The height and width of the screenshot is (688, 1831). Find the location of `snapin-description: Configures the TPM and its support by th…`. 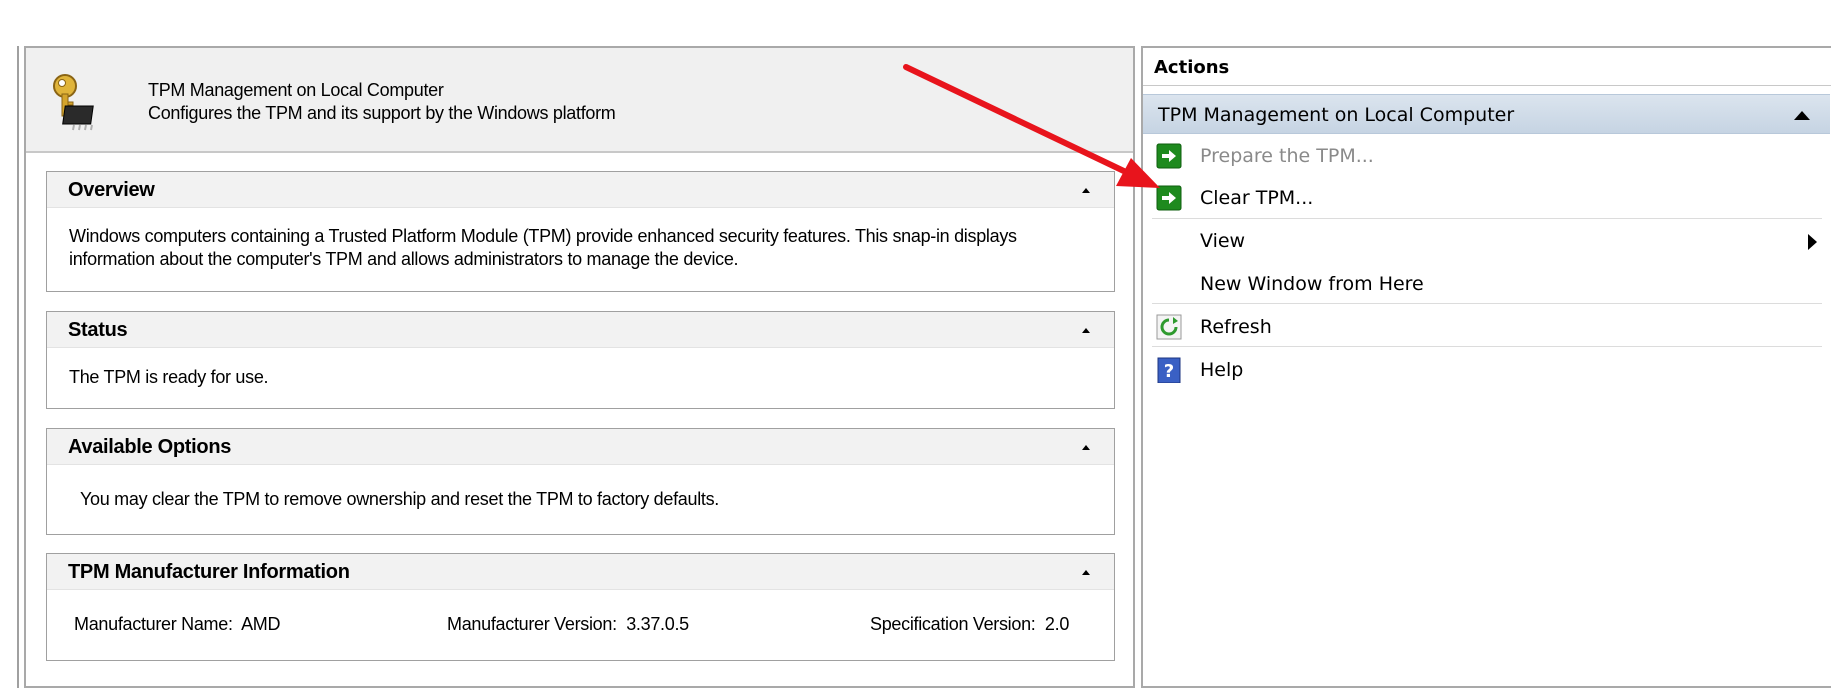

snapin-description: Configures the TPM and its support by th… is located at coordinates (382, 113).